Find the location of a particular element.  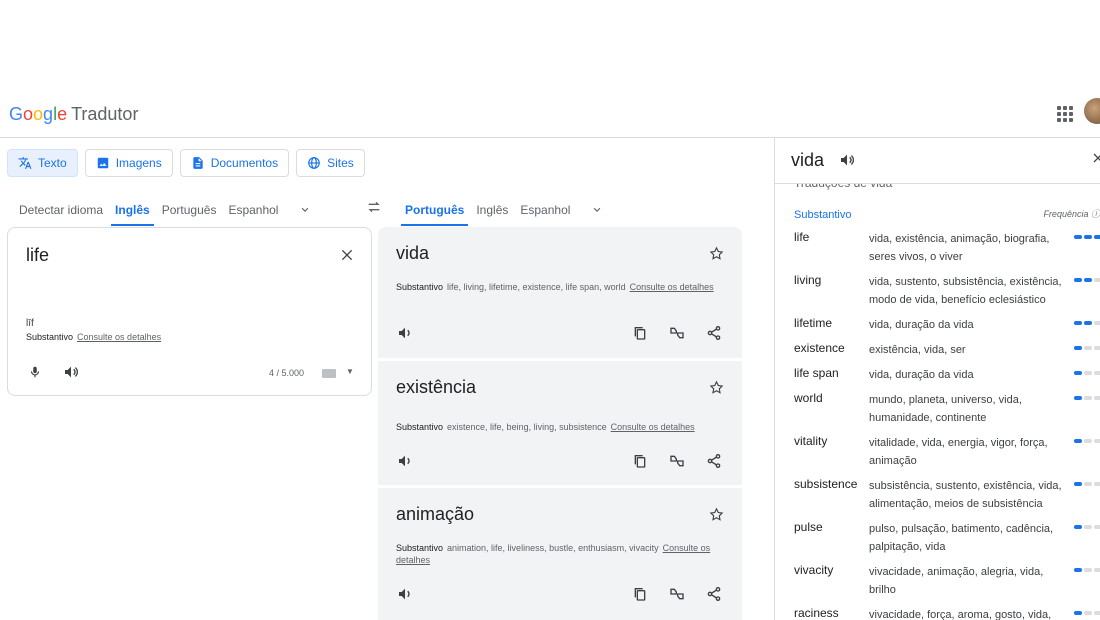

panel-pos-heading: Substantivo is located at coordinates (823, 215).